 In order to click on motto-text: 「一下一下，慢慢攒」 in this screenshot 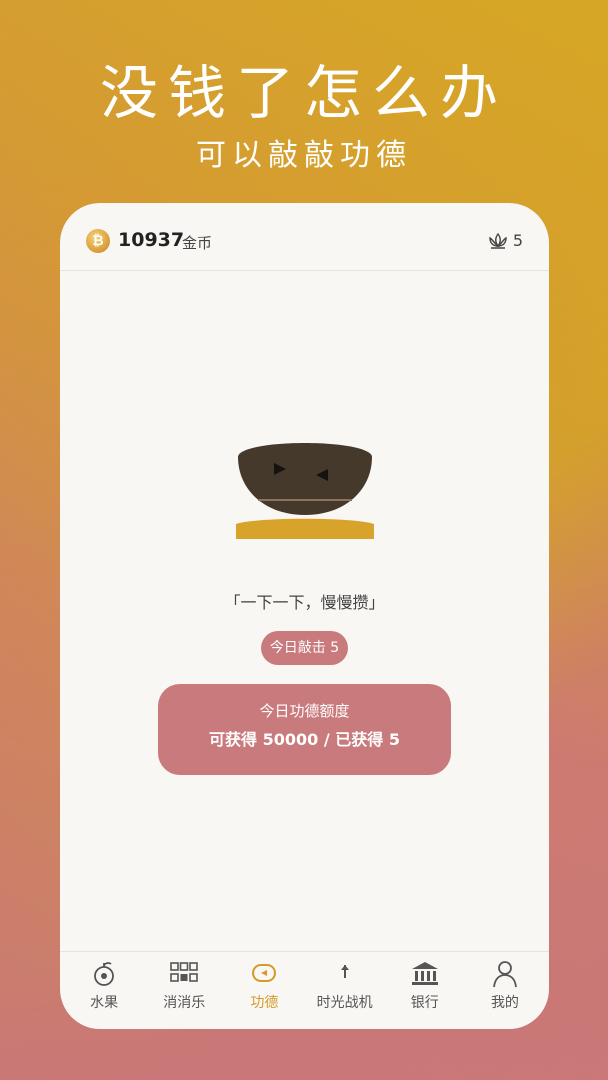, I will do `click(304, 602)`.